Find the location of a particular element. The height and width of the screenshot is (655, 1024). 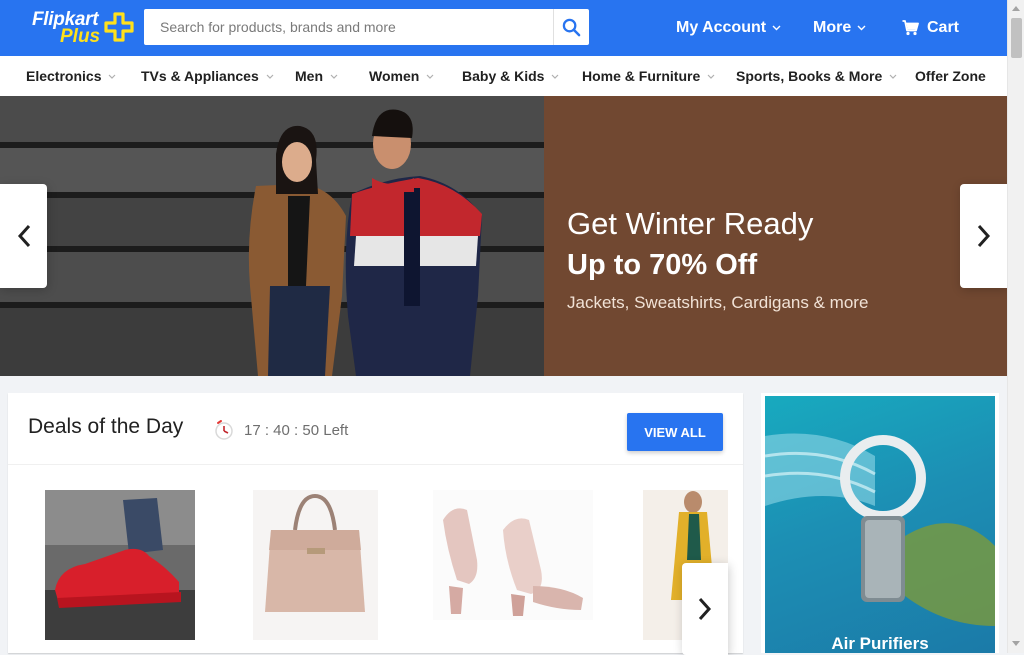

category-label: Women is located at coordinates (394, 76).